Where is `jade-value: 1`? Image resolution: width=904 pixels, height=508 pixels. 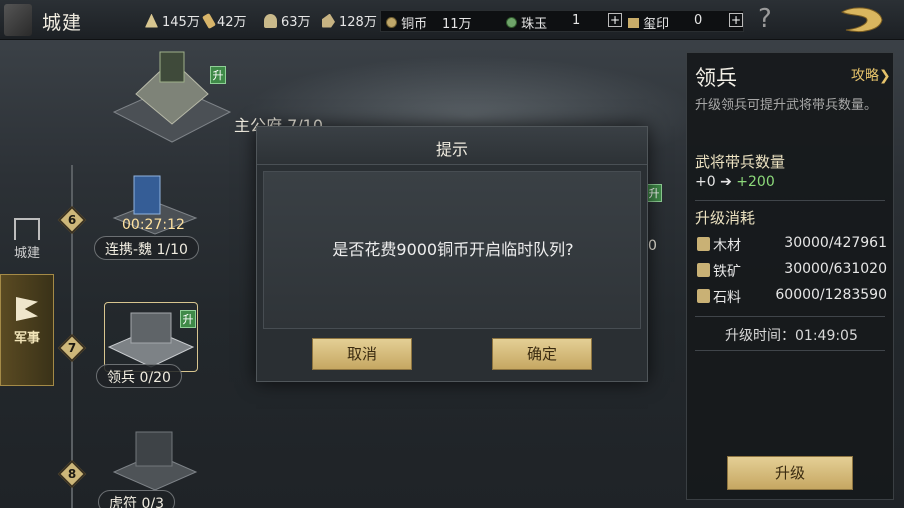 jade-value: 1 is located at coordinates (576, 20).